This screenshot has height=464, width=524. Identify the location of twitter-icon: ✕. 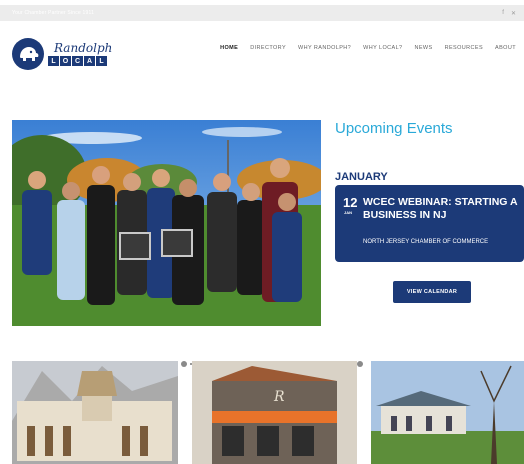
(513, 13).